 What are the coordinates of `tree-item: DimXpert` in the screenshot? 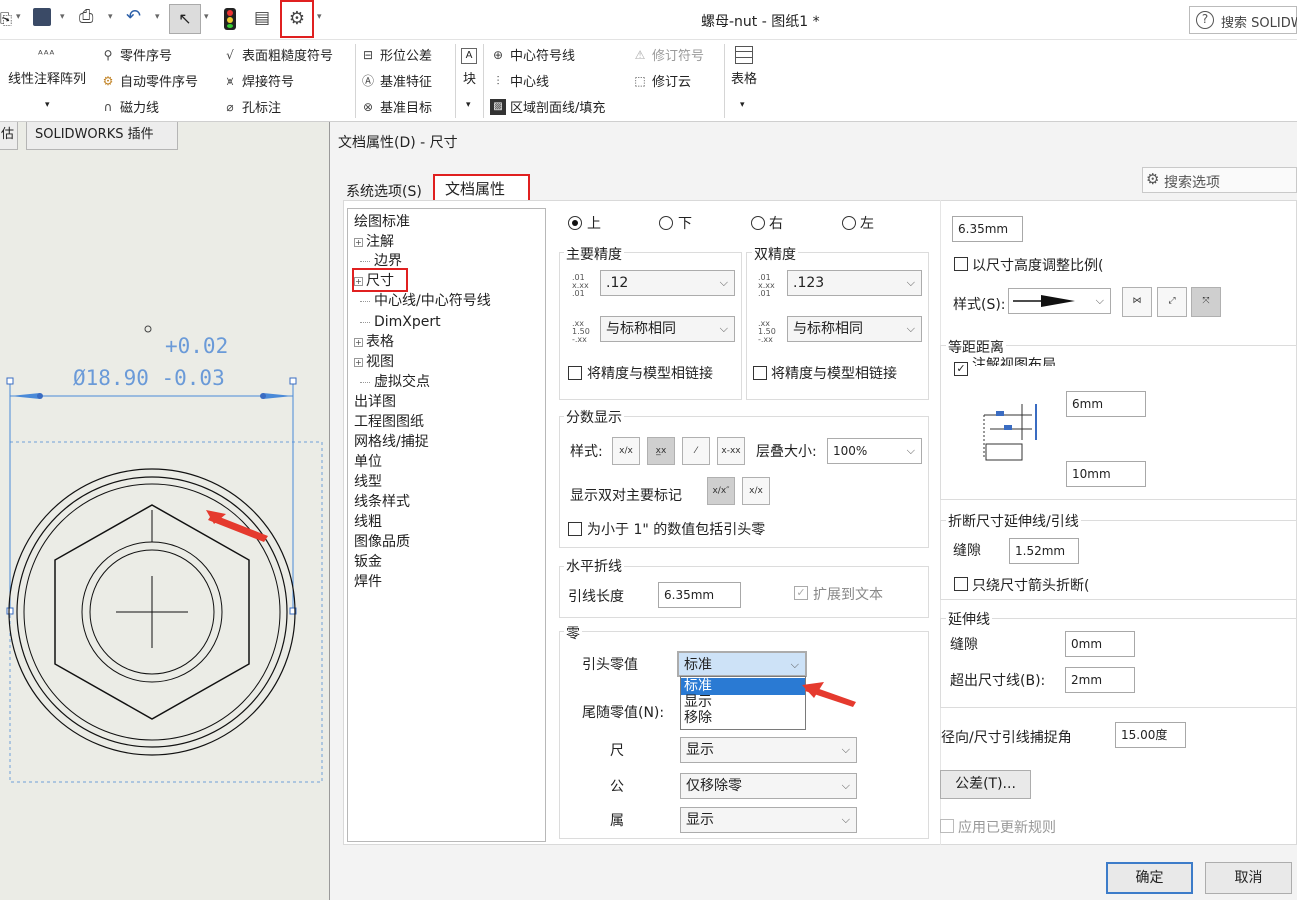 It's located at (400, 322).